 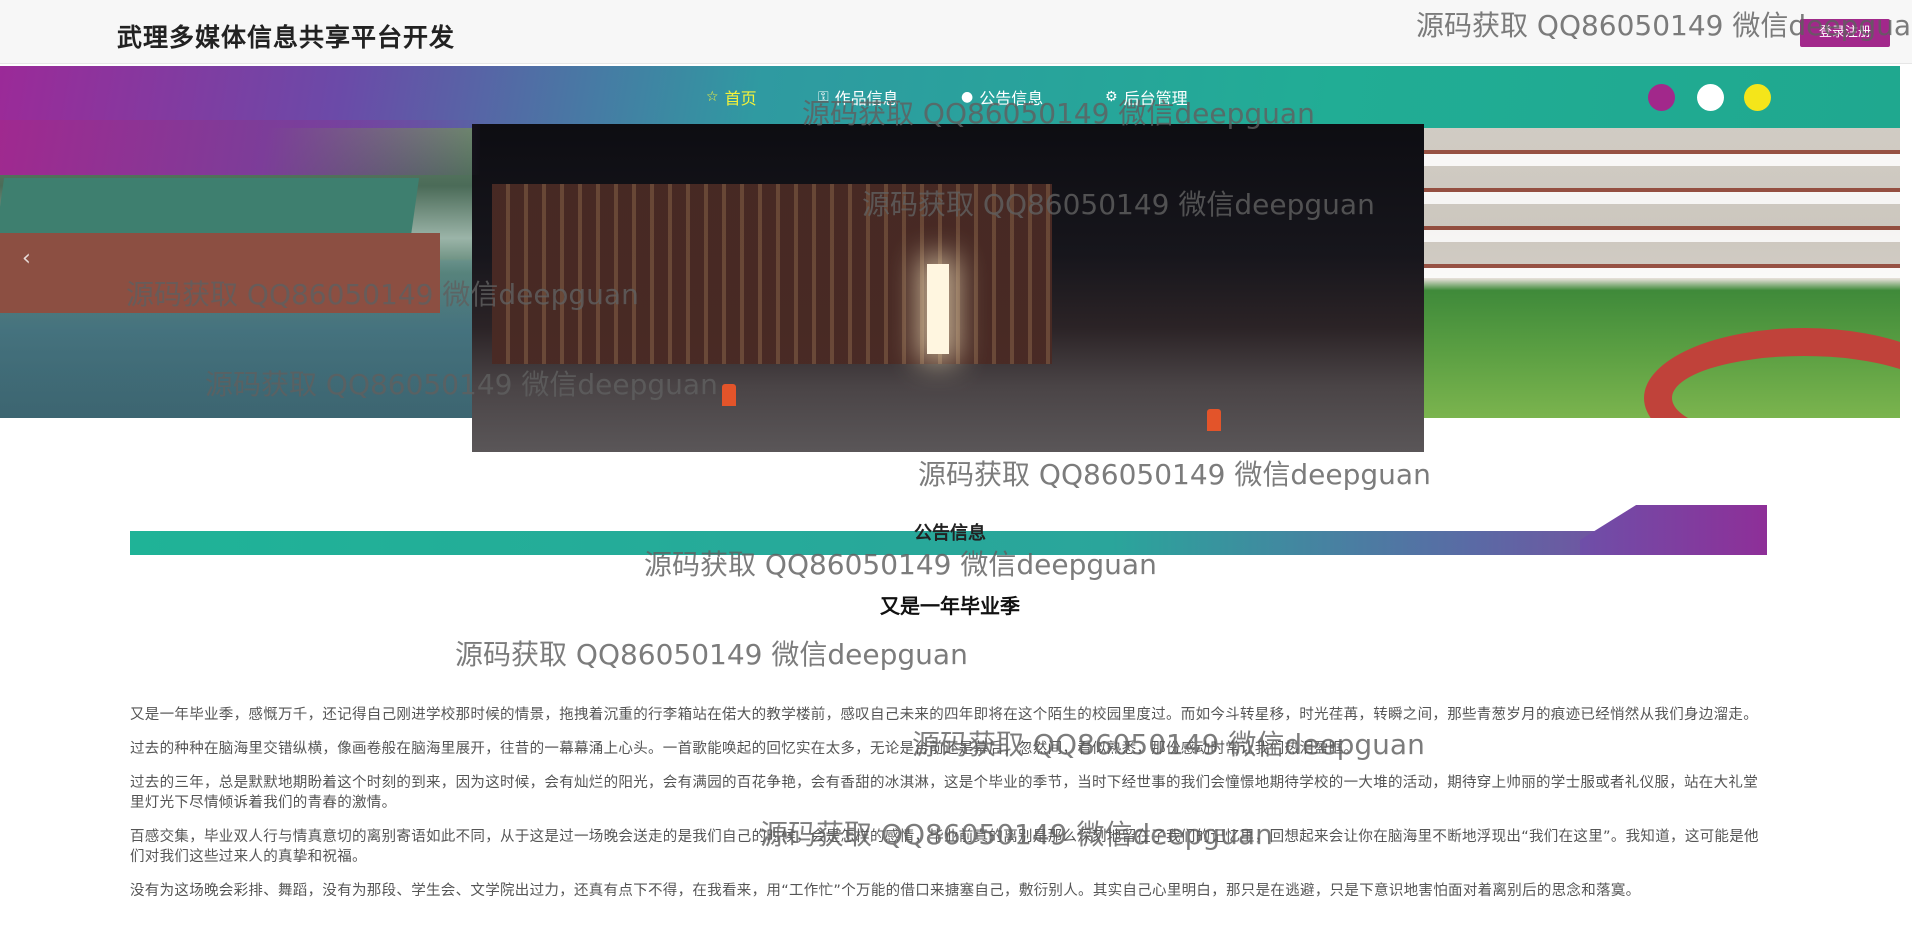 What do you see at coordinates (740, 98) in the screenshot?
I see `nav-item-label: 首页` at bounding box center [740, 98].